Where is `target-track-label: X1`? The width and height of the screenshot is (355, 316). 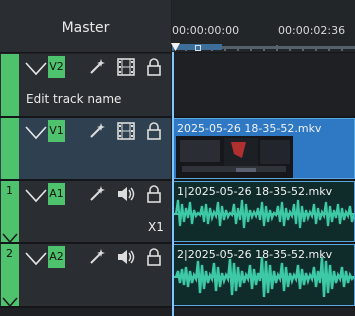 target-track-label: X1 is located at coordinates (156, 227).